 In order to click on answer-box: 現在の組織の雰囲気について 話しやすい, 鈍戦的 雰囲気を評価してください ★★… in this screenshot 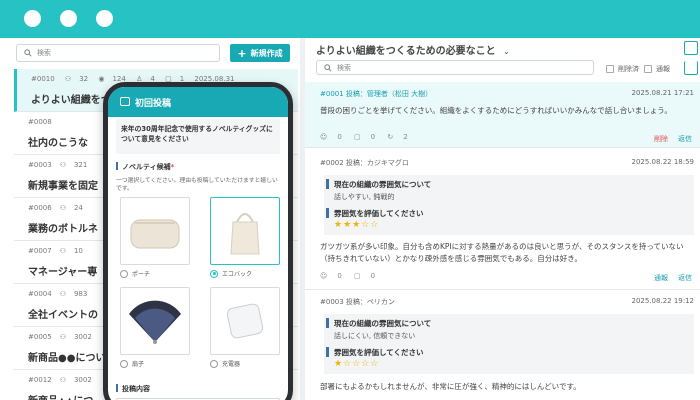, I will do `click(509, 205)`.